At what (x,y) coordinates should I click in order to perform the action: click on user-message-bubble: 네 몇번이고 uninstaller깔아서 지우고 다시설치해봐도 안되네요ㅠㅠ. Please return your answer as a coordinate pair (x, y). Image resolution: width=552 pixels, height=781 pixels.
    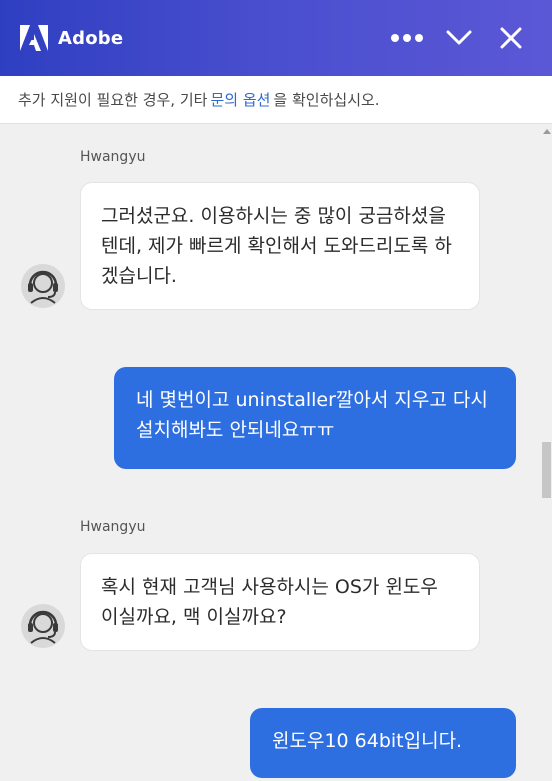
    Looking at the image, I should click on (315, 418).